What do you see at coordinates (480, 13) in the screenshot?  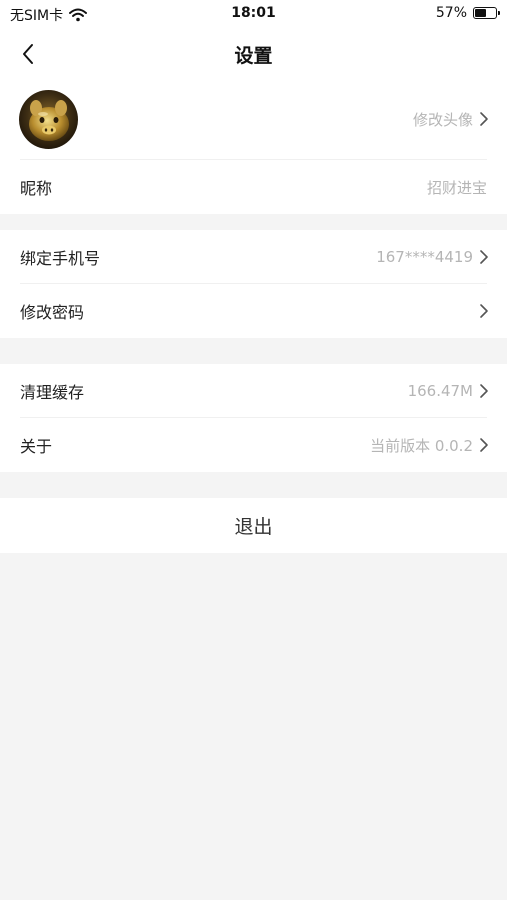 I see `battery-level-fill` at bounding box center [480, 13].